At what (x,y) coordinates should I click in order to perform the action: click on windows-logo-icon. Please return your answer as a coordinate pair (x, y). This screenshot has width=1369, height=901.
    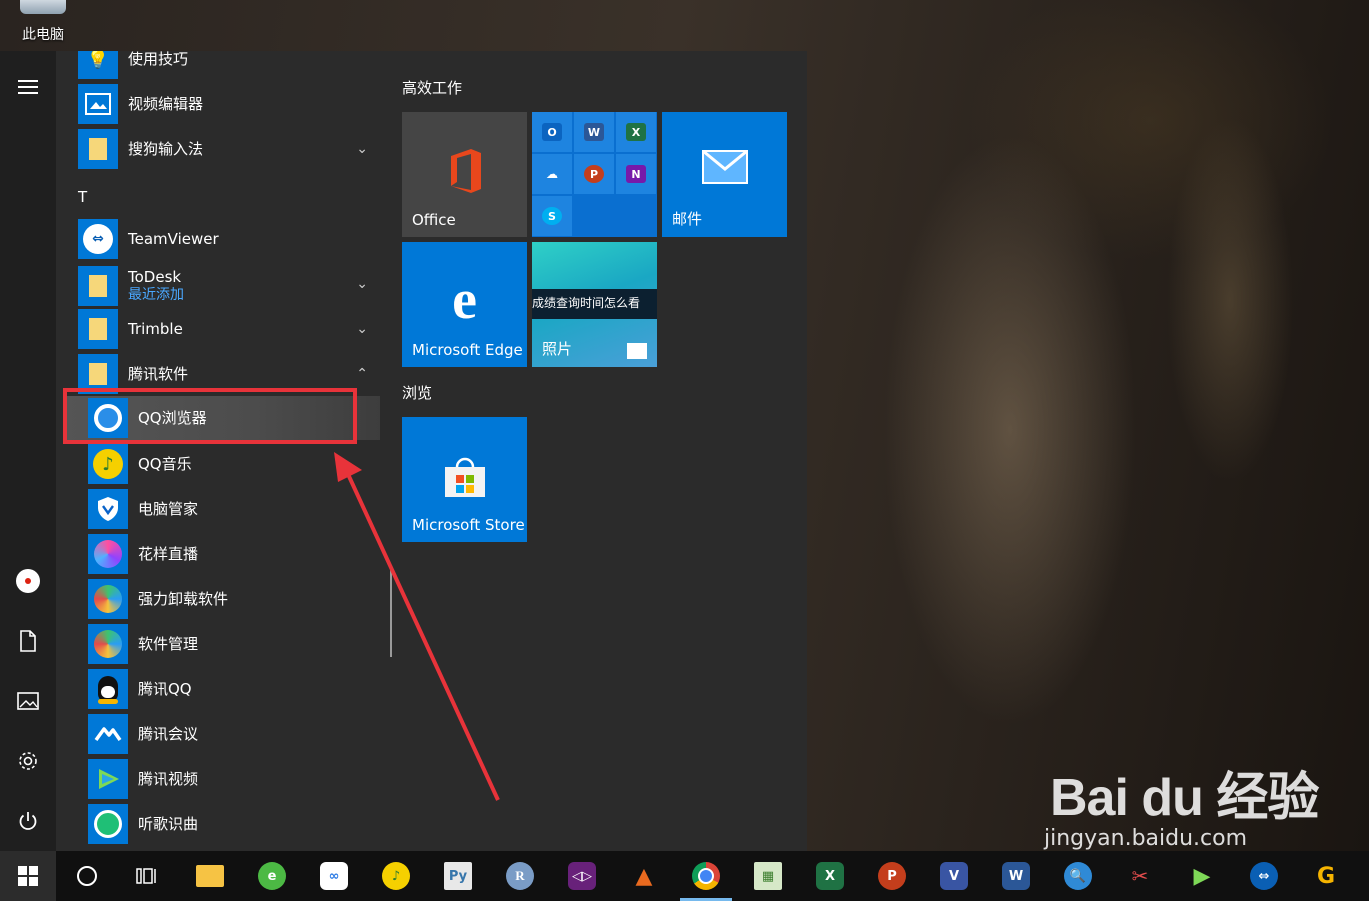
    Looking at the image, I should click on (28, 876).